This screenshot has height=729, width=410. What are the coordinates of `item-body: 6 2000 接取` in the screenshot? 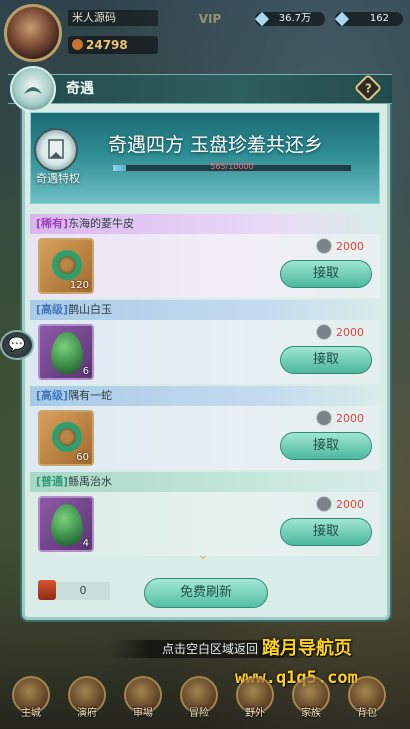 It's located at (205, 352).